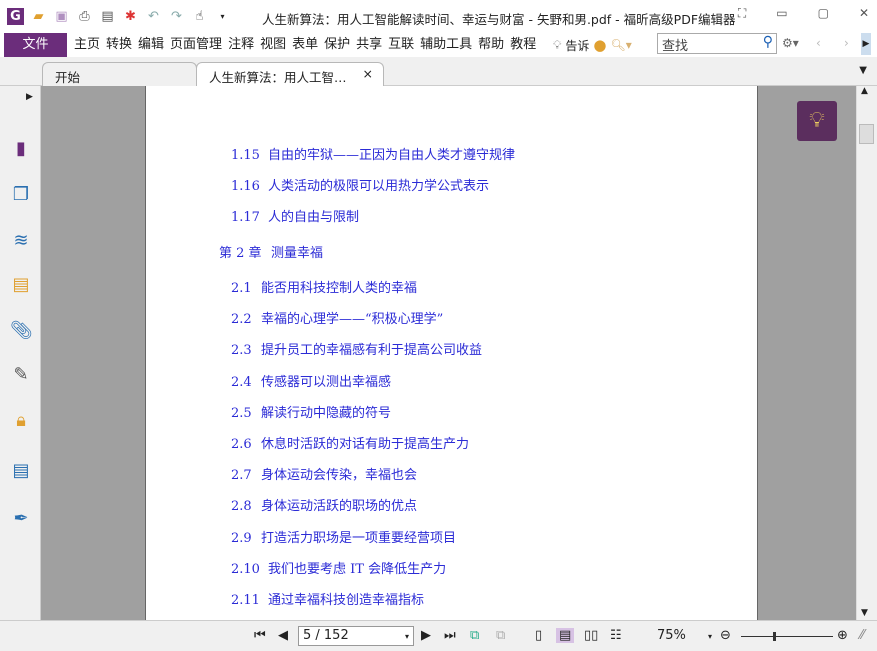  Describe the element at coordinates (863, 70) in the screenshot. I see `tab-list-dropdown-icon: ▼` at that location.